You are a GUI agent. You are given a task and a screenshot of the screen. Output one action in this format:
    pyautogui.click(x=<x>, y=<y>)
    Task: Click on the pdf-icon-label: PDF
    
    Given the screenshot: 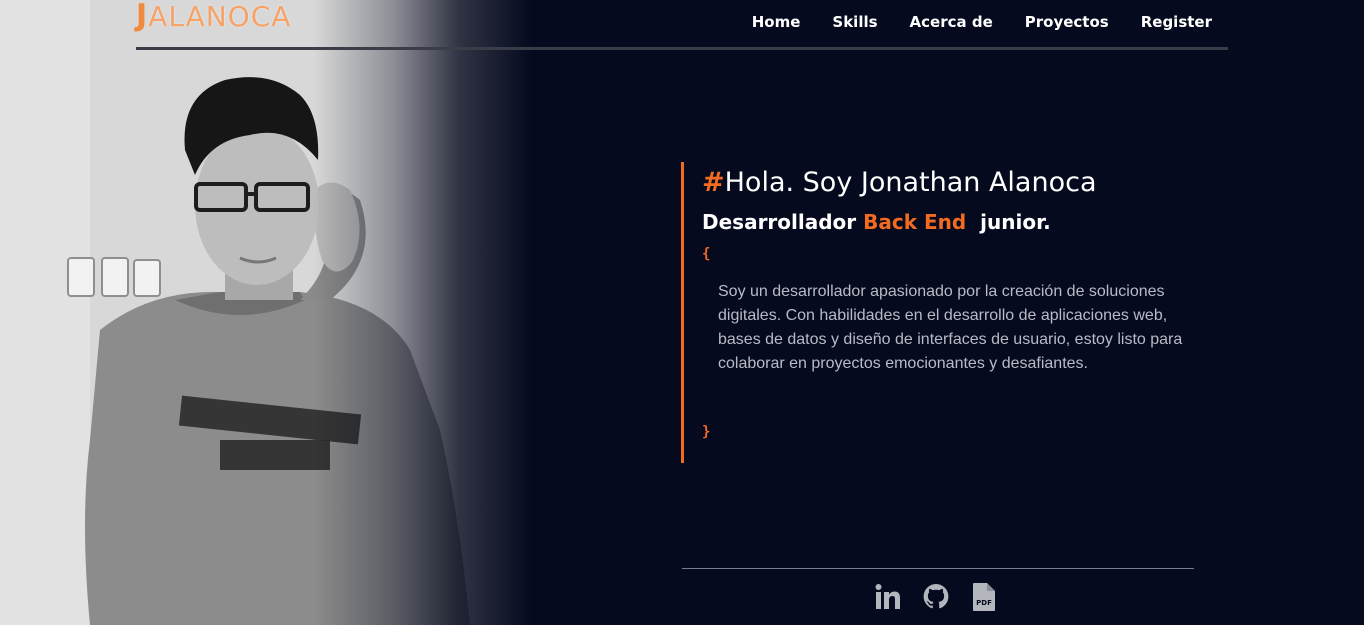 What is the action you would take?
    pyautogui.click(x=984, y=603)
    